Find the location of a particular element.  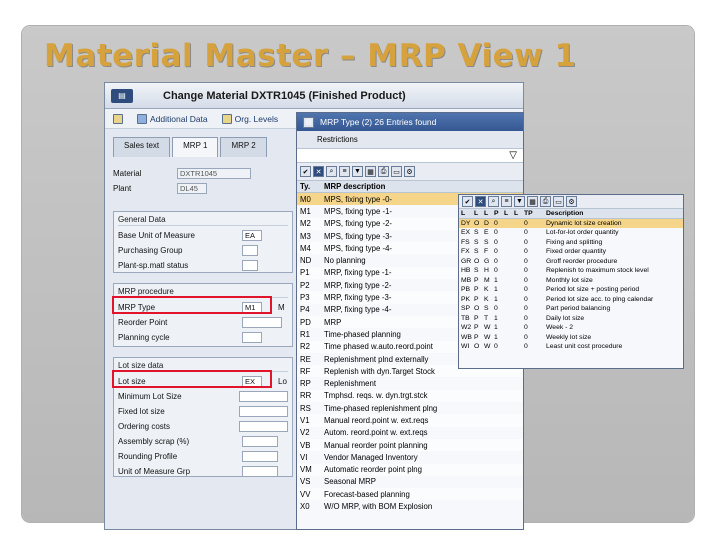

list-item: W2 P W 1 0 Week - 2 is located at coordinates (571, 328).